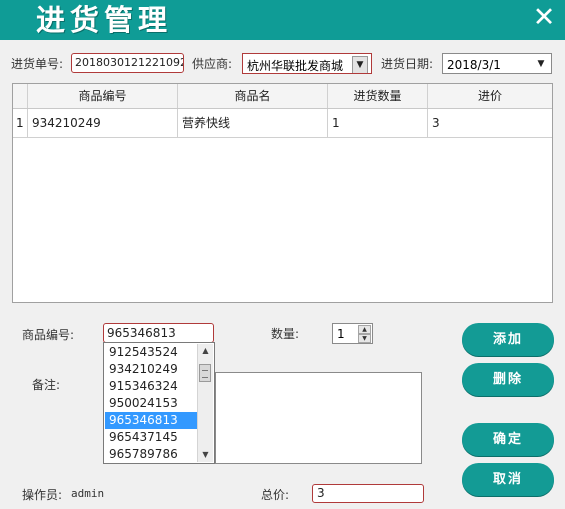 The height and width of the screenshot is (509, 565). I want to click on list-item: 915346324, so click(151, 386).